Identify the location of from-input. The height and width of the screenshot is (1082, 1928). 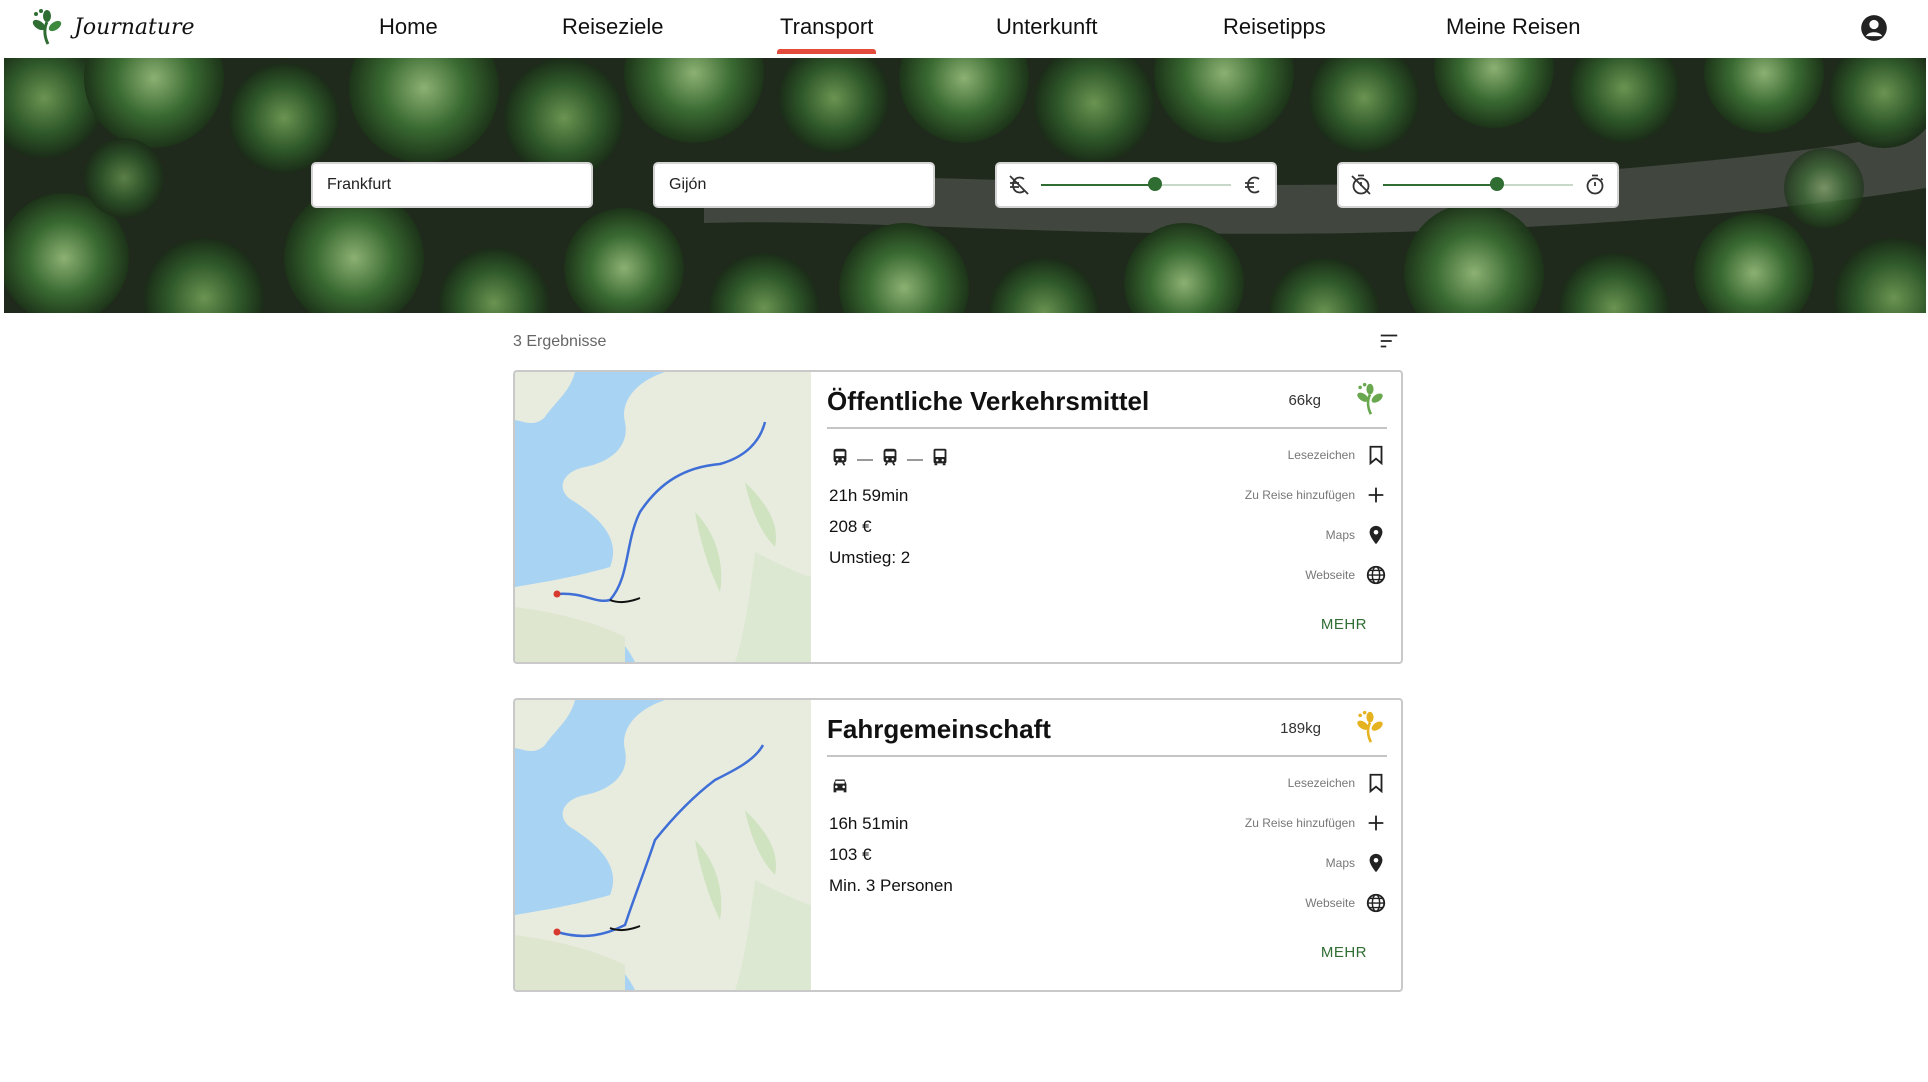
(452, 185).